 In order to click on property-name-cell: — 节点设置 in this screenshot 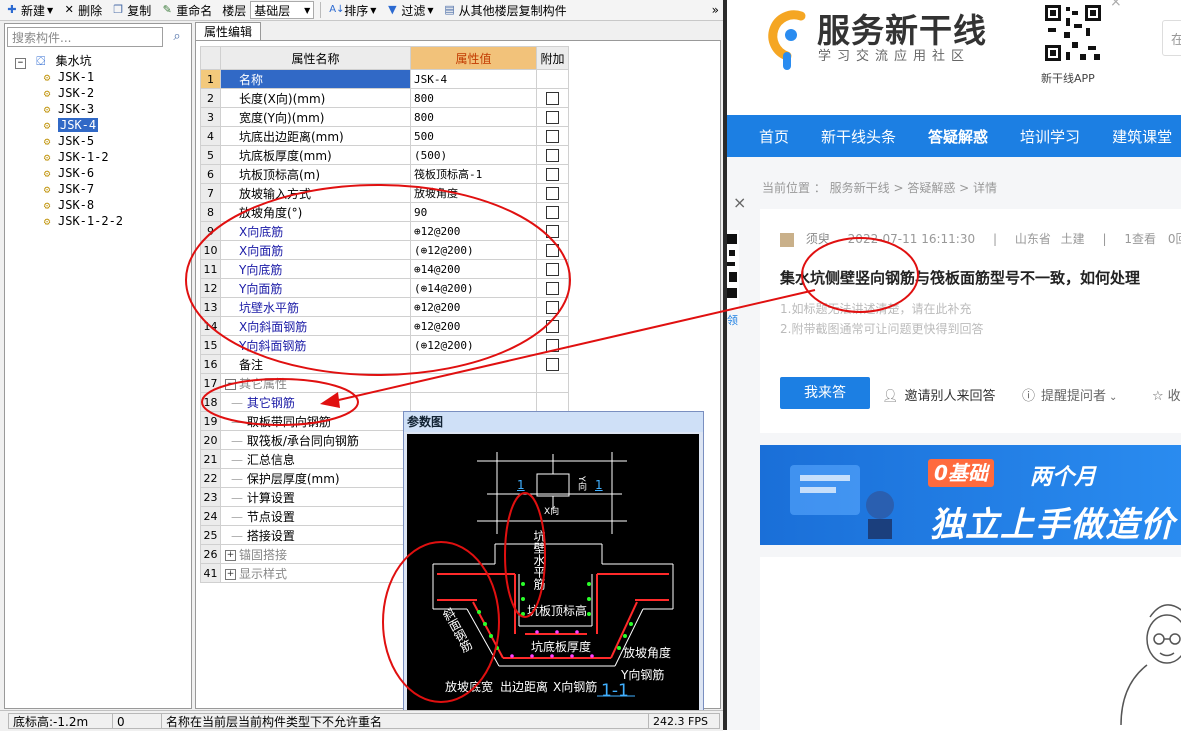, I will do `click(315, 516)`.